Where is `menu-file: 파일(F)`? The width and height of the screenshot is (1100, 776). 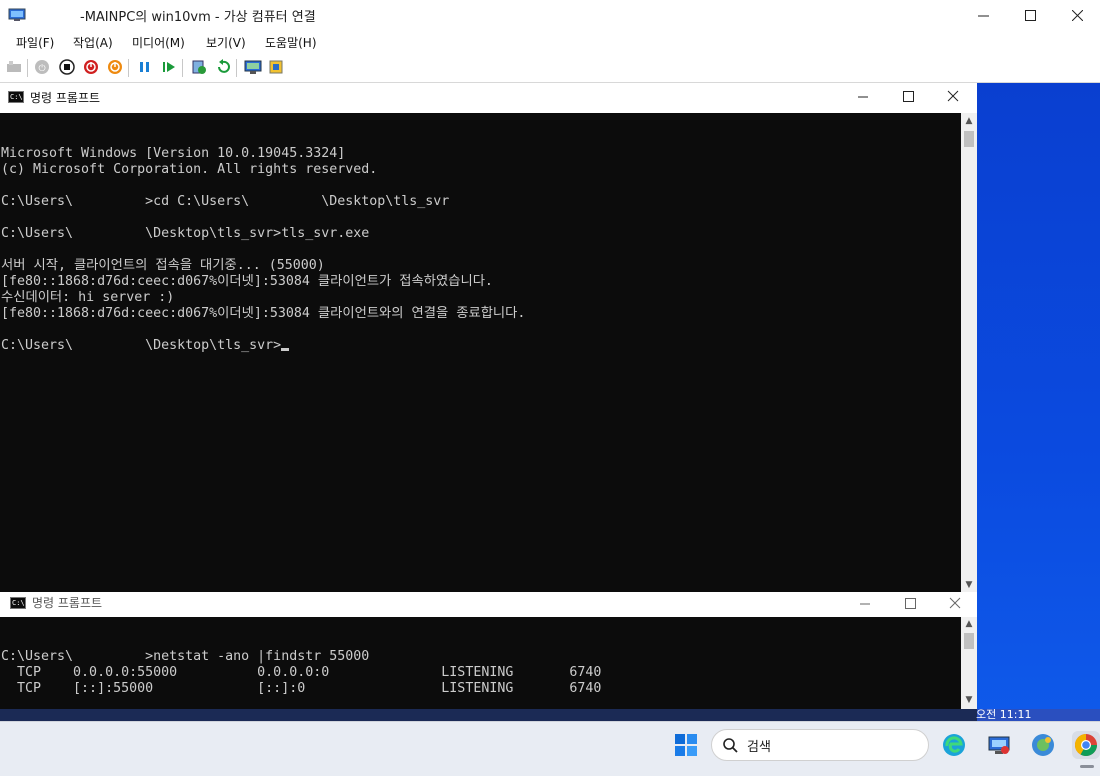 menu-file: 파일(F) is located at coordinates (35, 42).